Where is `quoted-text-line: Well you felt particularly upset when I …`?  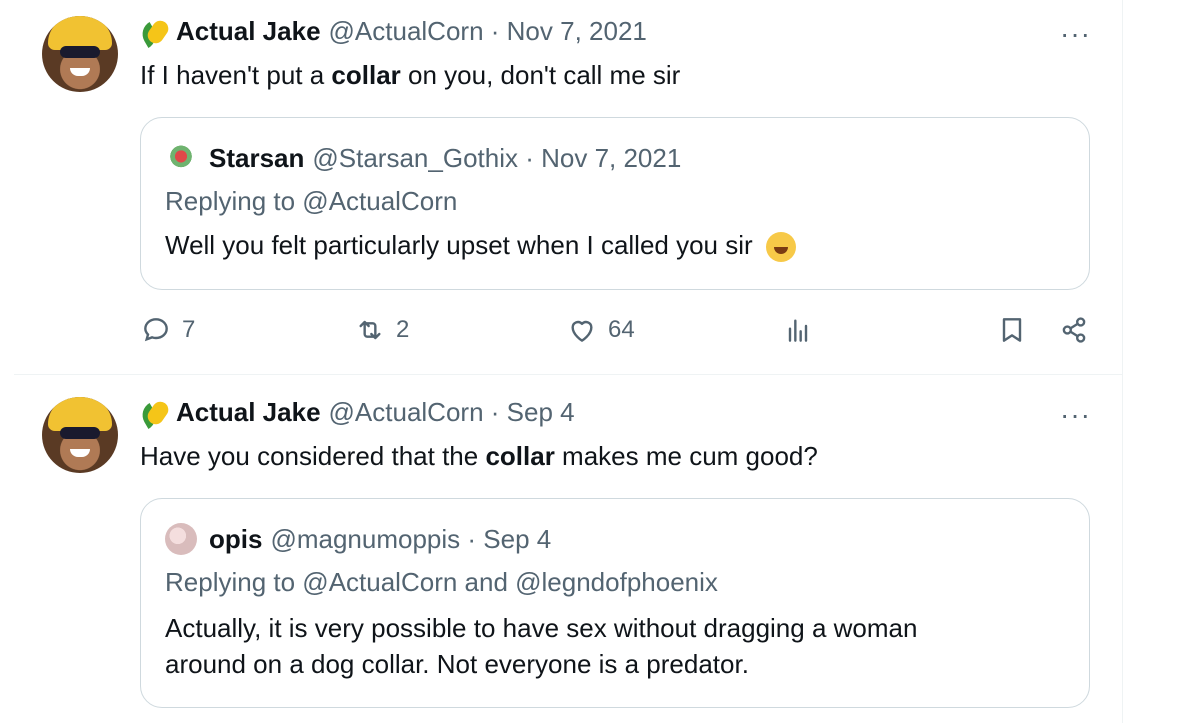 quoted-text-line: Well you felt particularly upset when I … is located at coordinates (459, 245).